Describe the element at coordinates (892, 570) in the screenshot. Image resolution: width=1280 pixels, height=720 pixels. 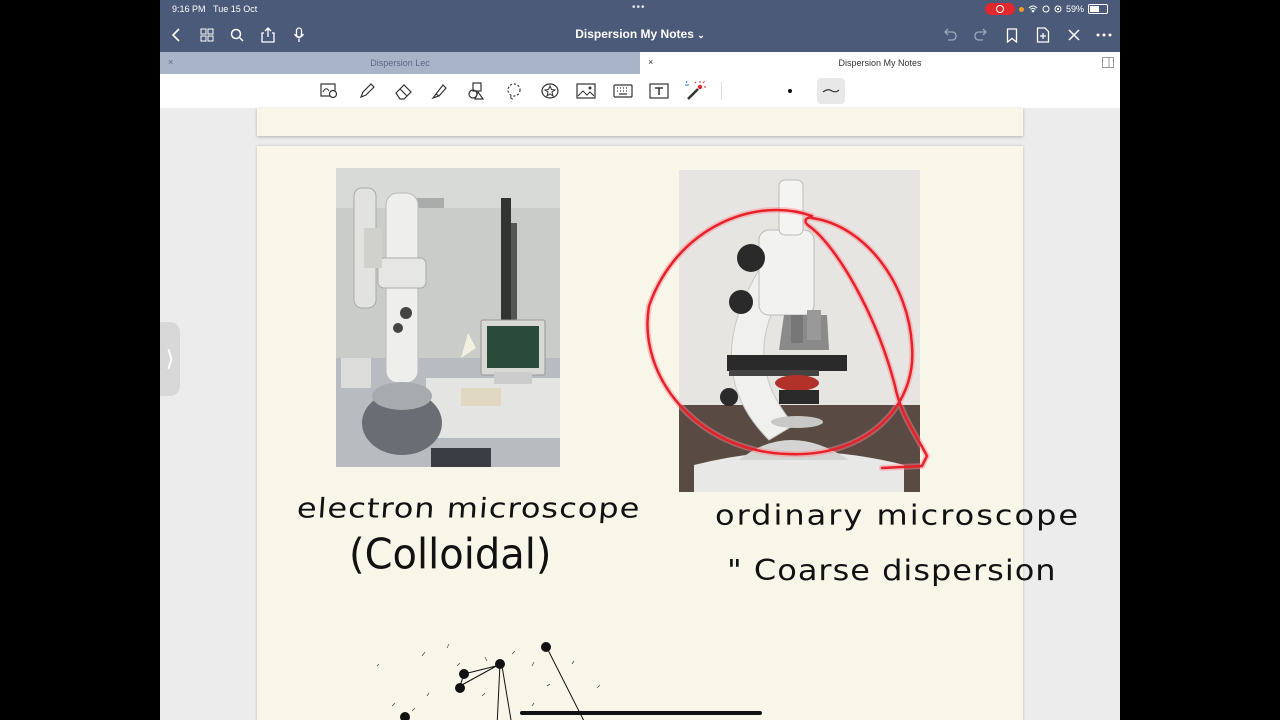
I see `coarse-dispersion-caption: " Coarse dispersion` at that location.